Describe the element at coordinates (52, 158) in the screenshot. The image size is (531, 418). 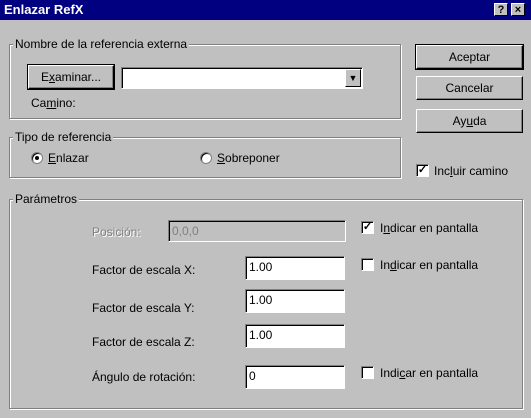
I see `attach-label-hotkey: E` at that location.